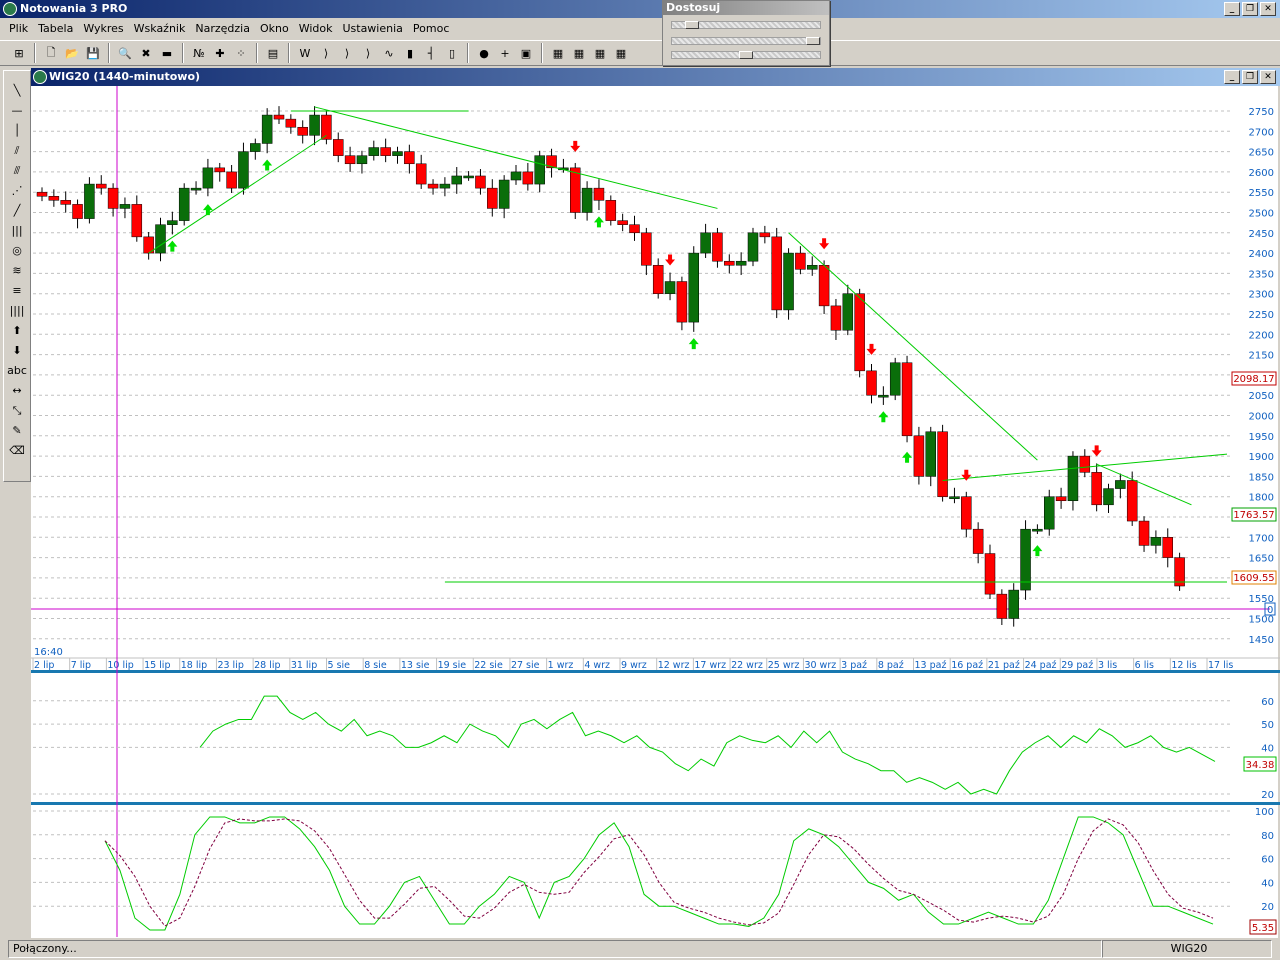 The height and width of the screenshot is (960, 1280). Describe the element at coordinates (1253, 578) in the screenshot. I see `value-badge: 1609.55` at that location.